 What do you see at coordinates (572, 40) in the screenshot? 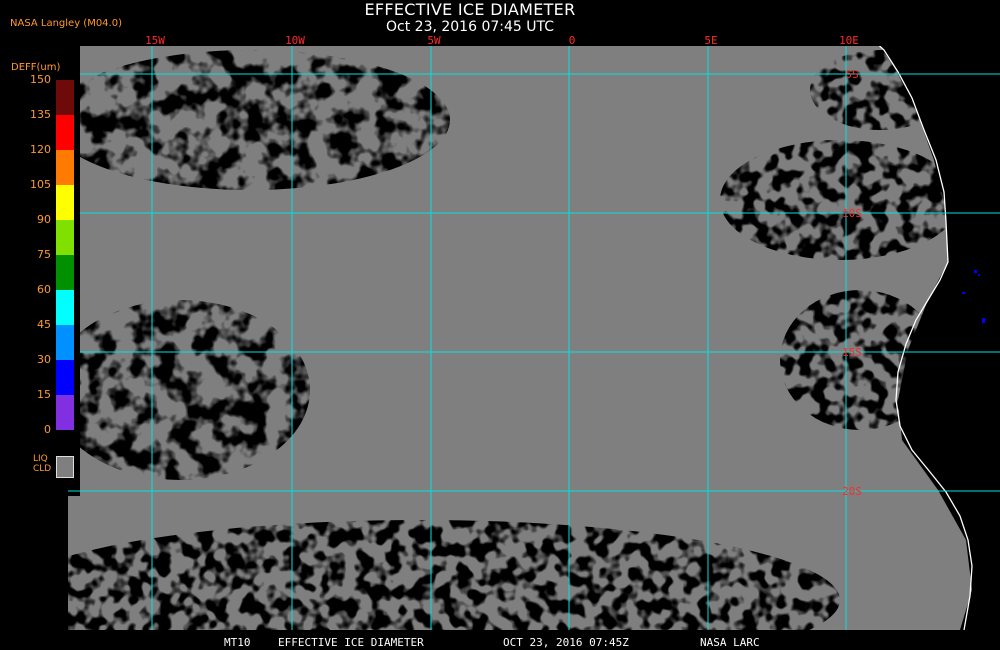
I see `longitude-label: 0` at bounding box center [572, 40].